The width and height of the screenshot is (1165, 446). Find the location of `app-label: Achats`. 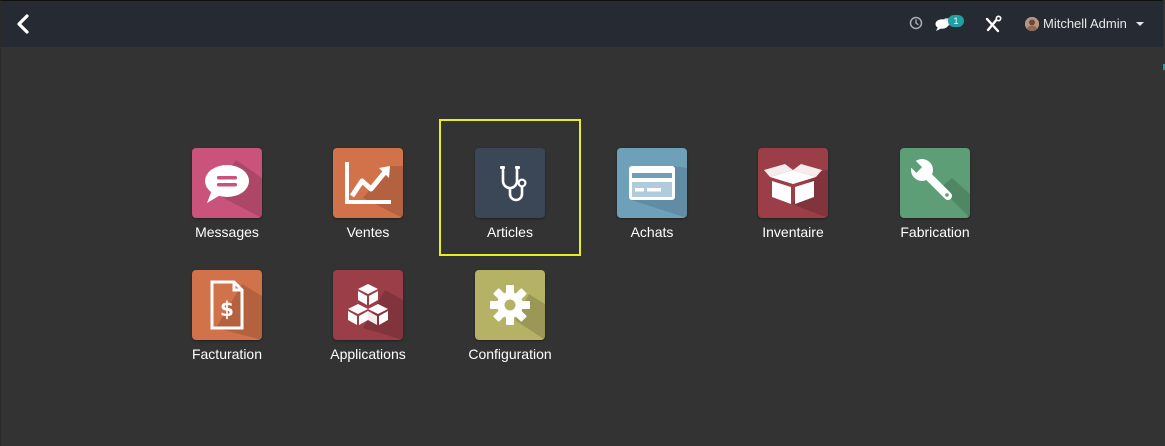

app-label: Achats is located at coordinates (652, 232).